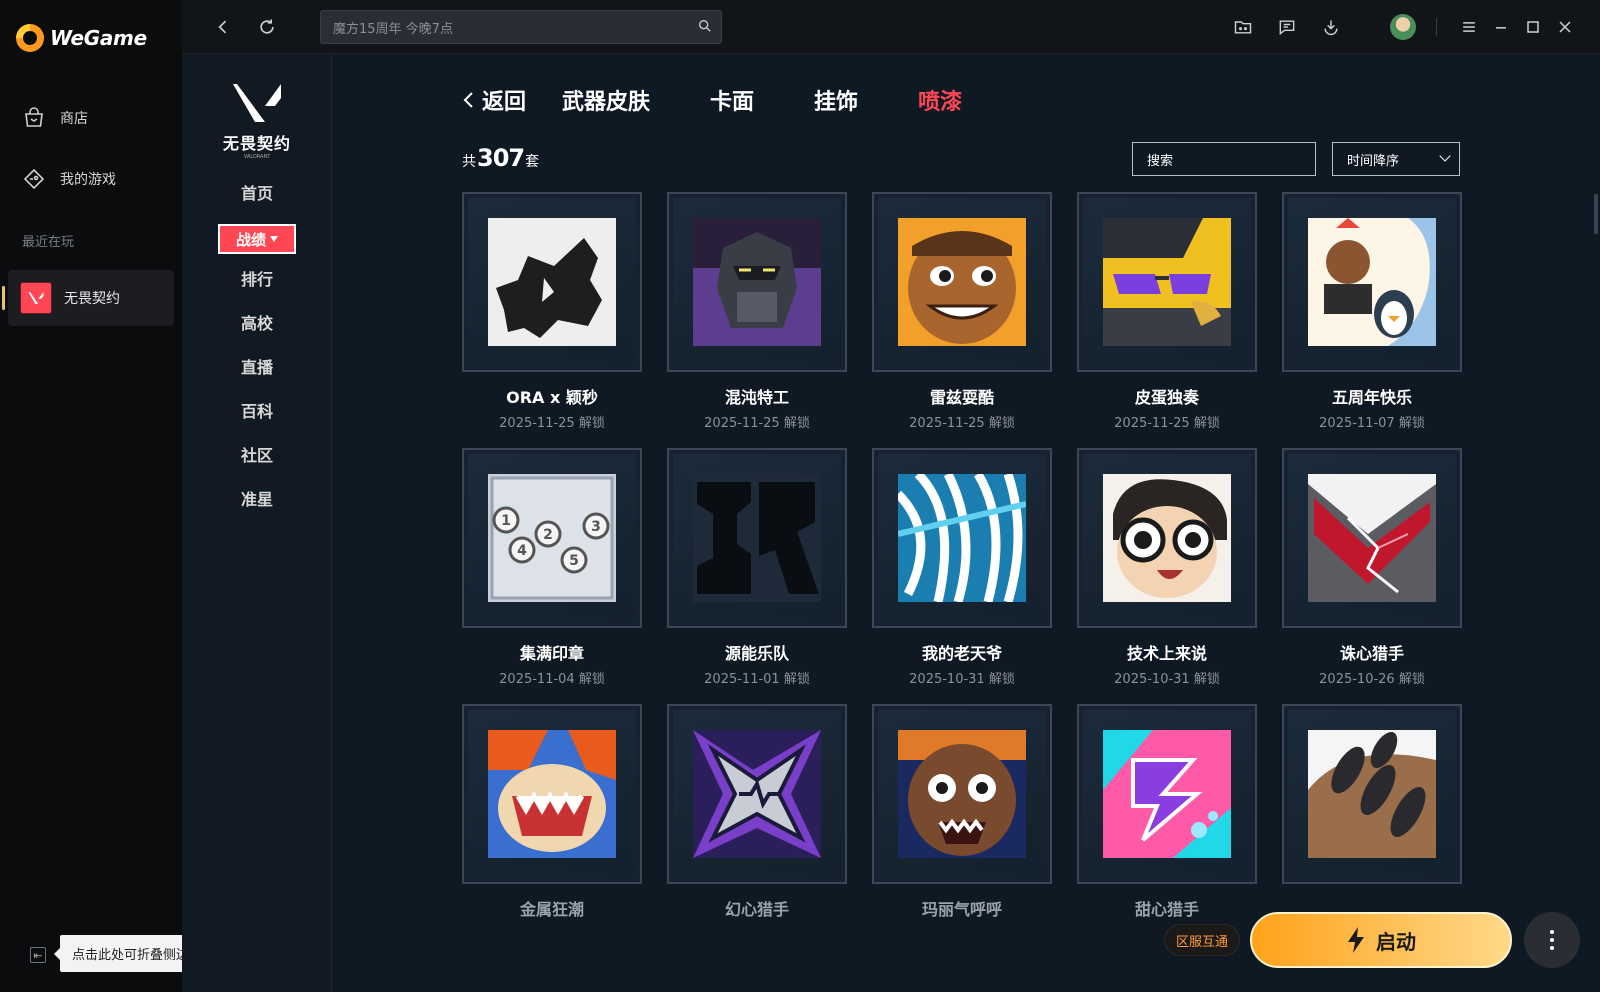 The image size is (1600, 992). What do you see at coordinates (1371, 397) in the screenshot?
I see `spray-name: 五周年快乐` at bounding box center [1371, 397].